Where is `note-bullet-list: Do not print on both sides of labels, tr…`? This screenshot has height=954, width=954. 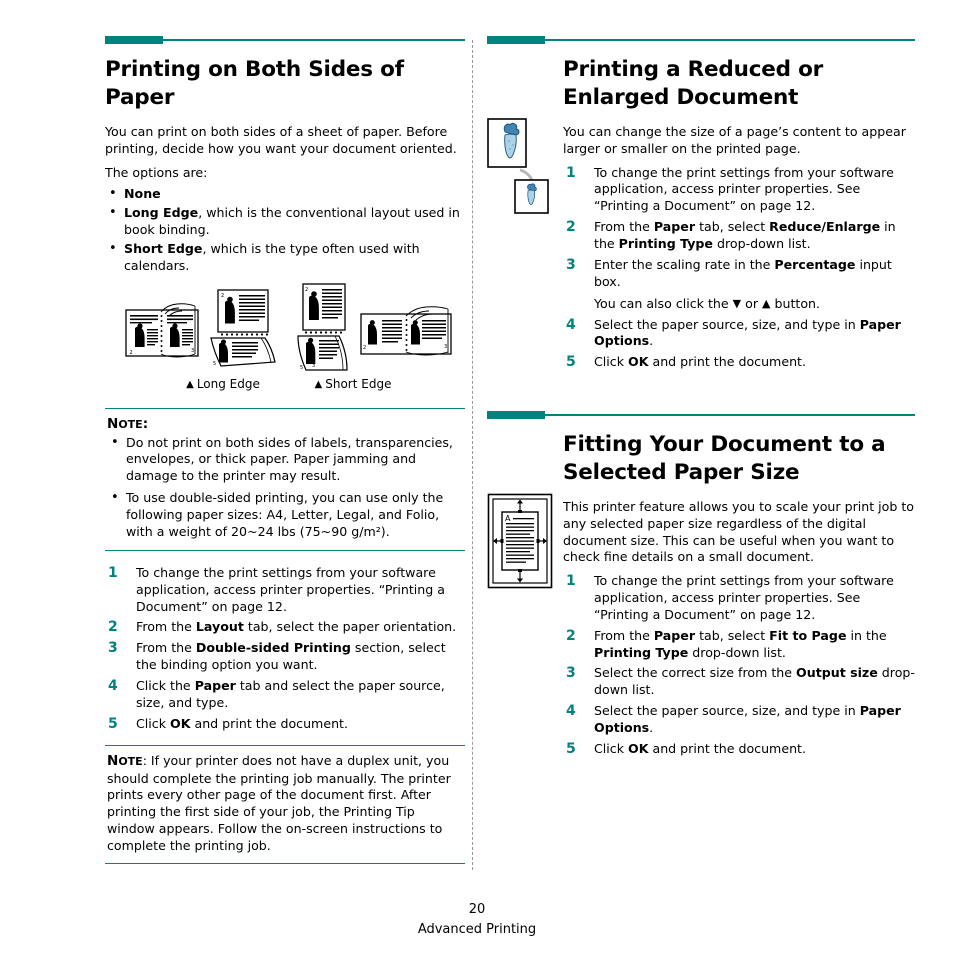
note-bullet-list: Do not print on both sides of labels, tr… is located at coordinates (285, 487).